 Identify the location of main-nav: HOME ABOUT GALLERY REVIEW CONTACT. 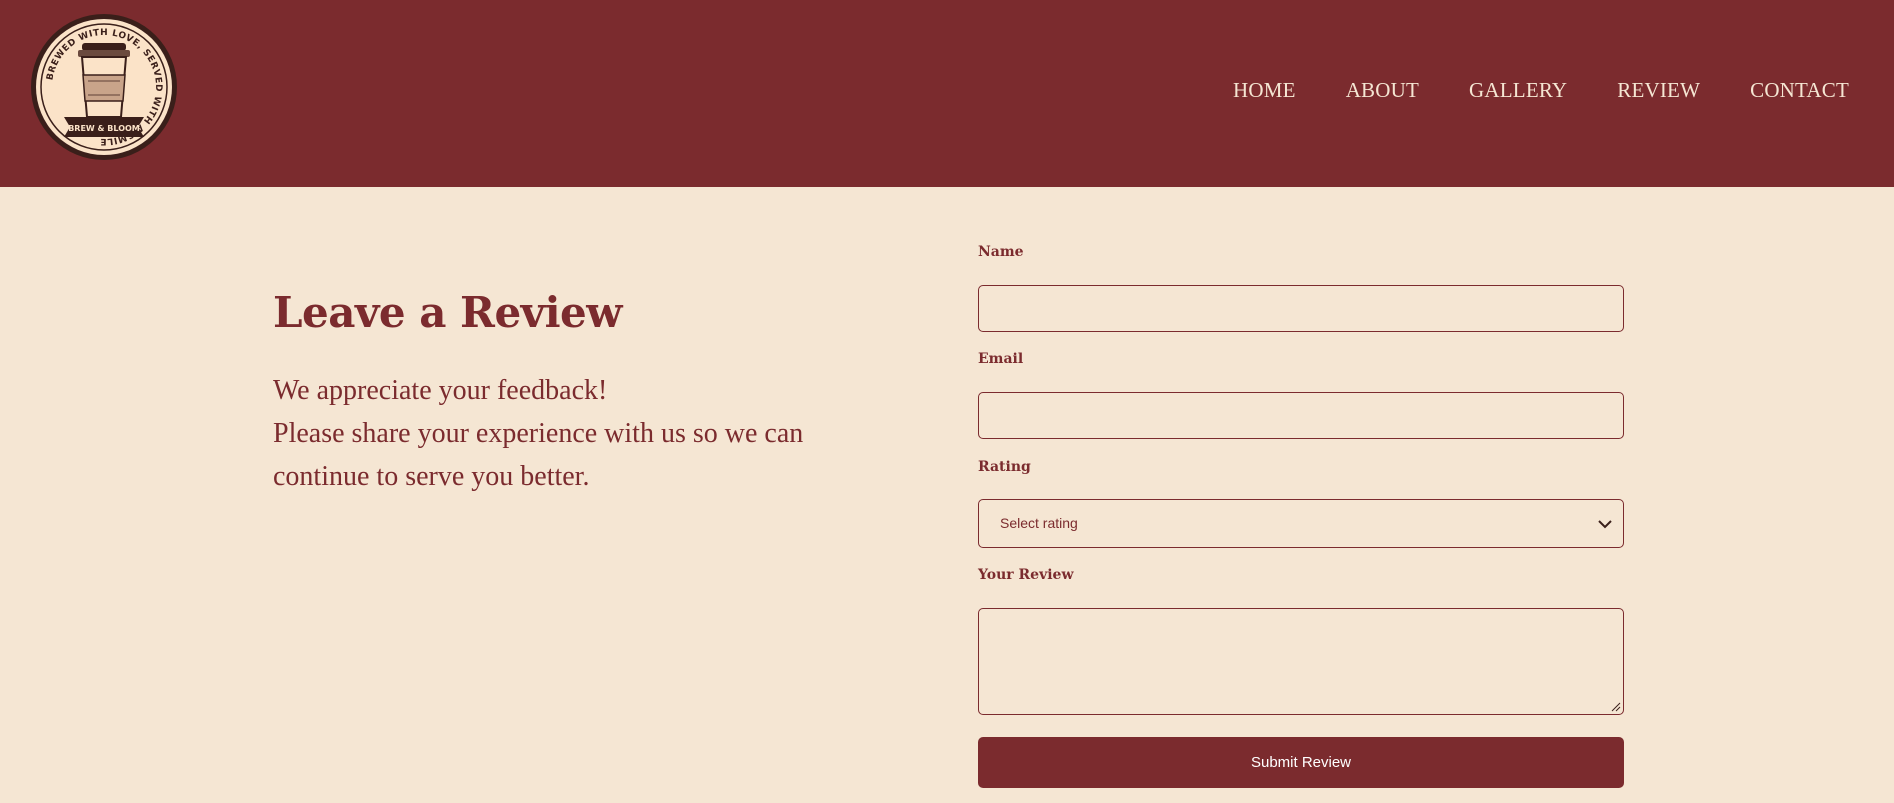
(1541, 90).